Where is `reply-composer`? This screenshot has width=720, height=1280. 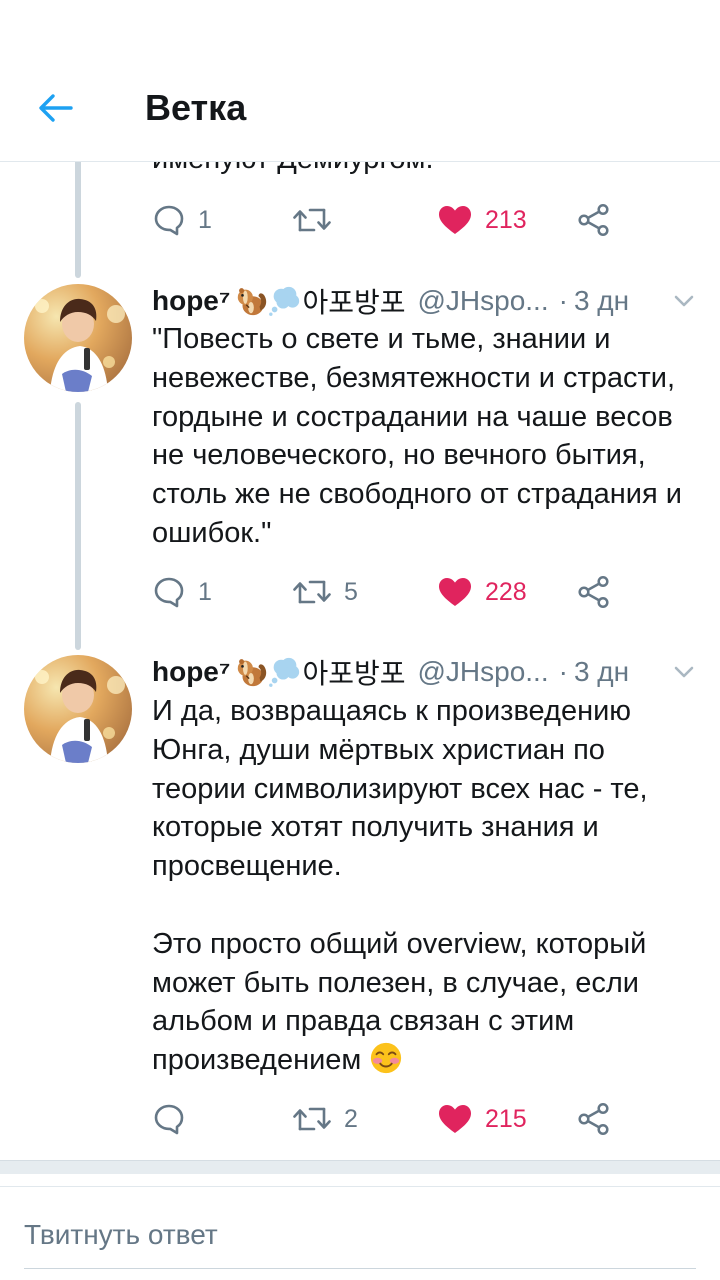 reply-composer is located at coordinates (360, 1233).